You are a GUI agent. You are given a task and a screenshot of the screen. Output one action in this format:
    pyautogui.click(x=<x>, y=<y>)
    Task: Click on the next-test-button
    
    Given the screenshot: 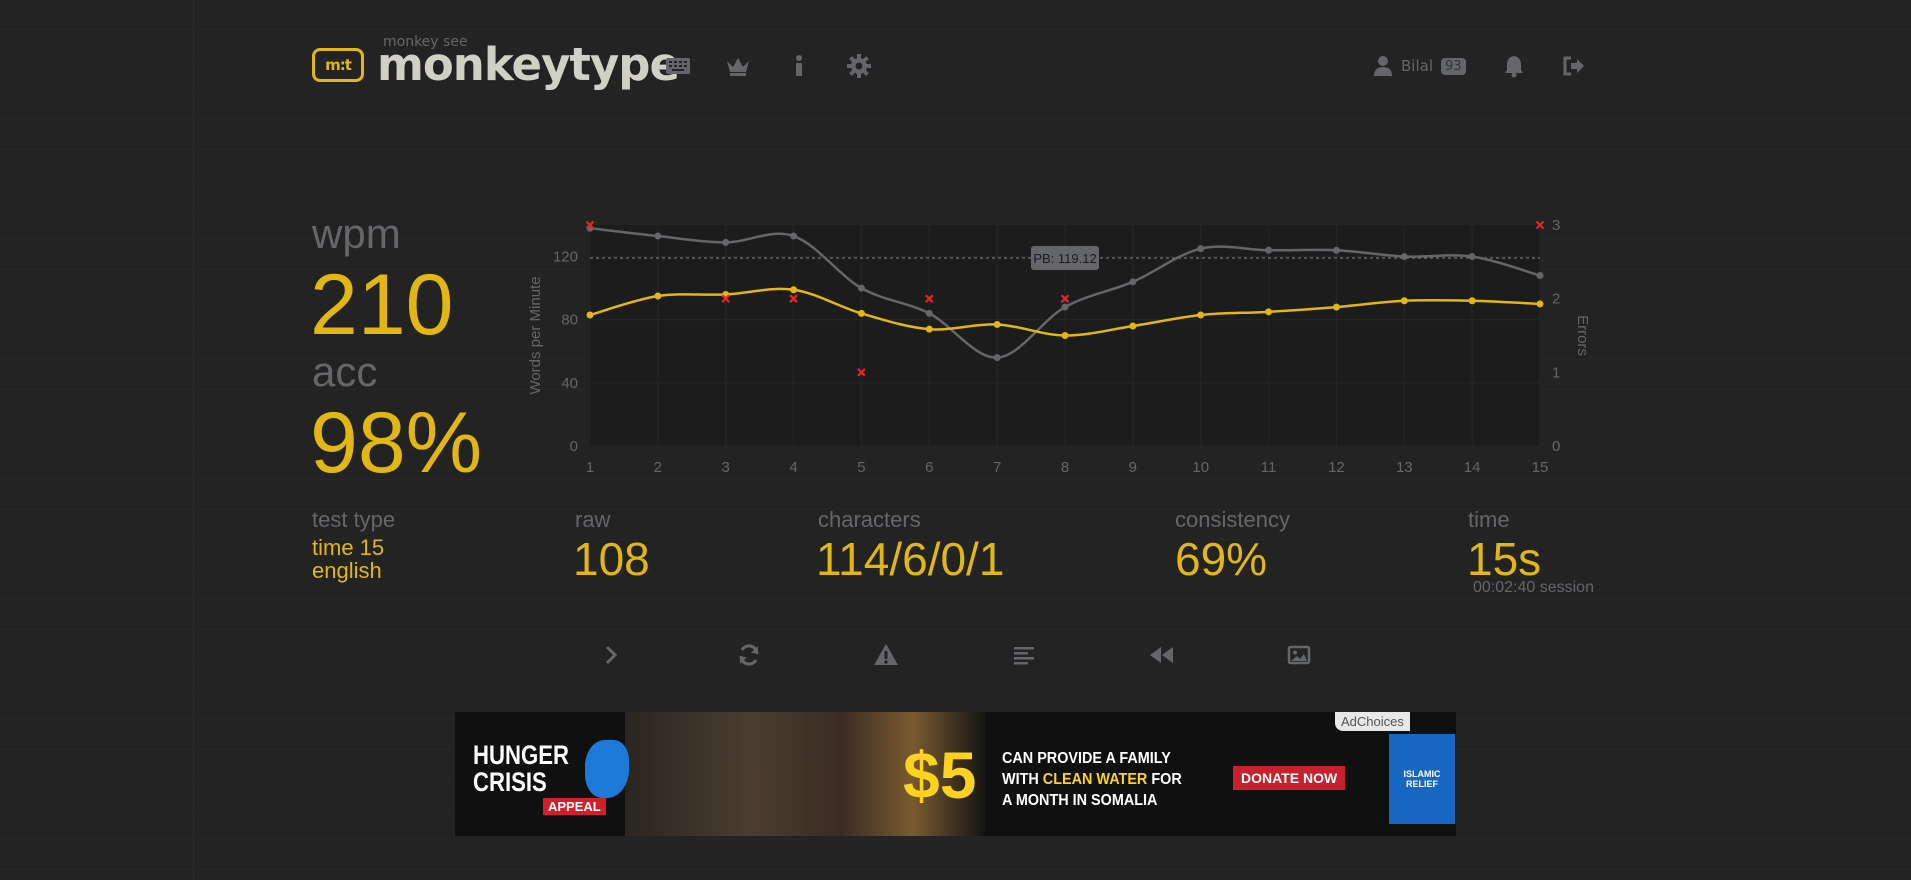 What is the action you would take?
    pyautogui.click(x=611, y=655)
    